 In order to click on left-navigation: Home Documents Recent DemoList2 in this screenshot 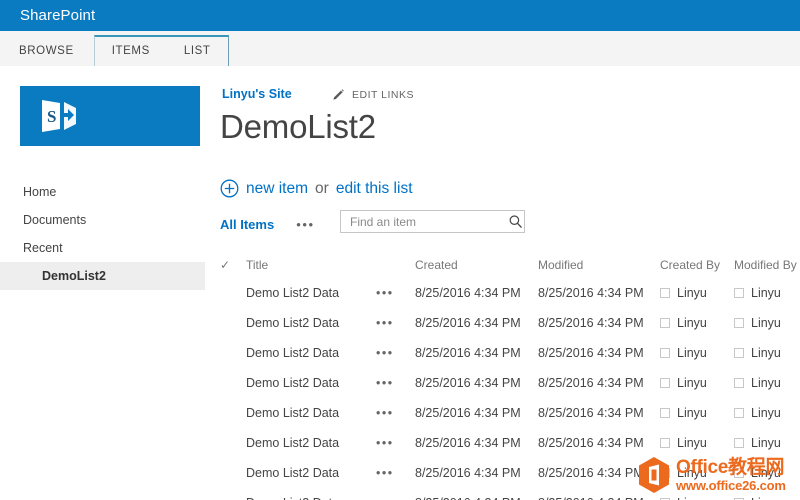, I will do `click(102, 234)`.